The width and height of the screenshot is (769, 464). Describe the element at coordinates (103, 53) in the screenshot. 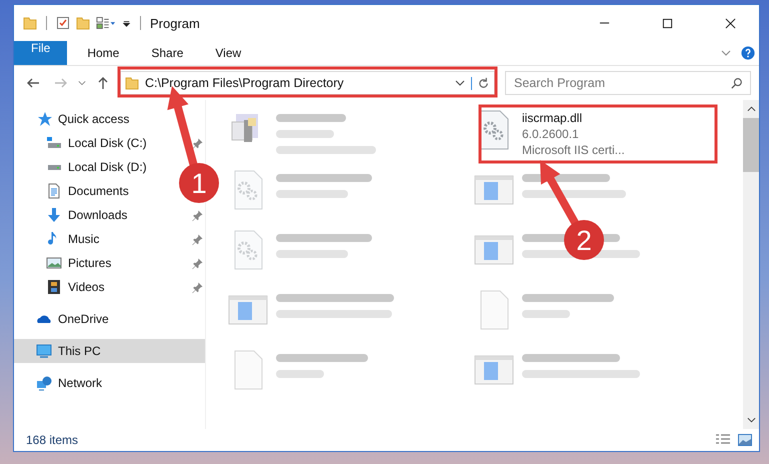

I see `ribbon-tab: Home` at that location.